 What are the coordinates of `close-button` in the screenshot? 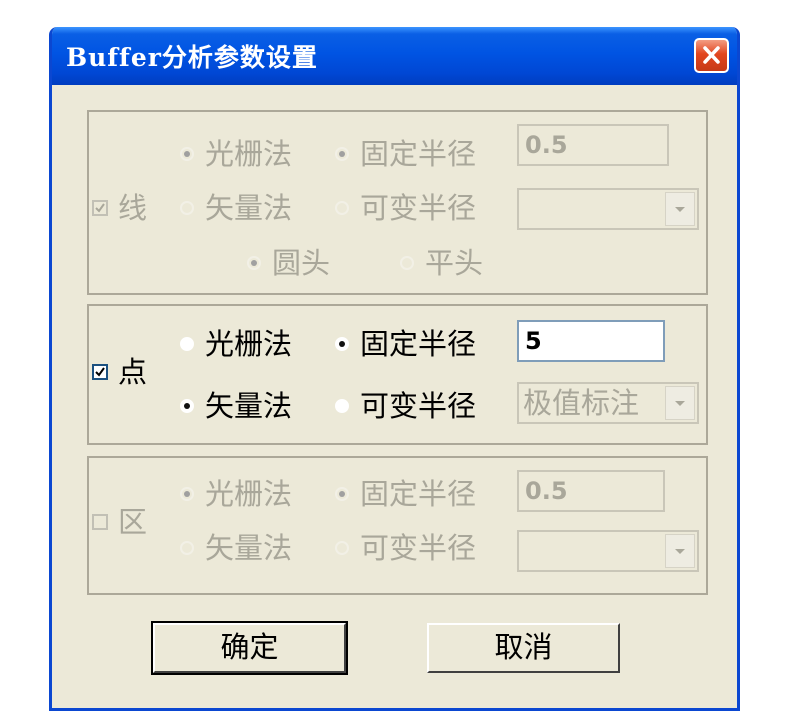 It's located at (711, 55).